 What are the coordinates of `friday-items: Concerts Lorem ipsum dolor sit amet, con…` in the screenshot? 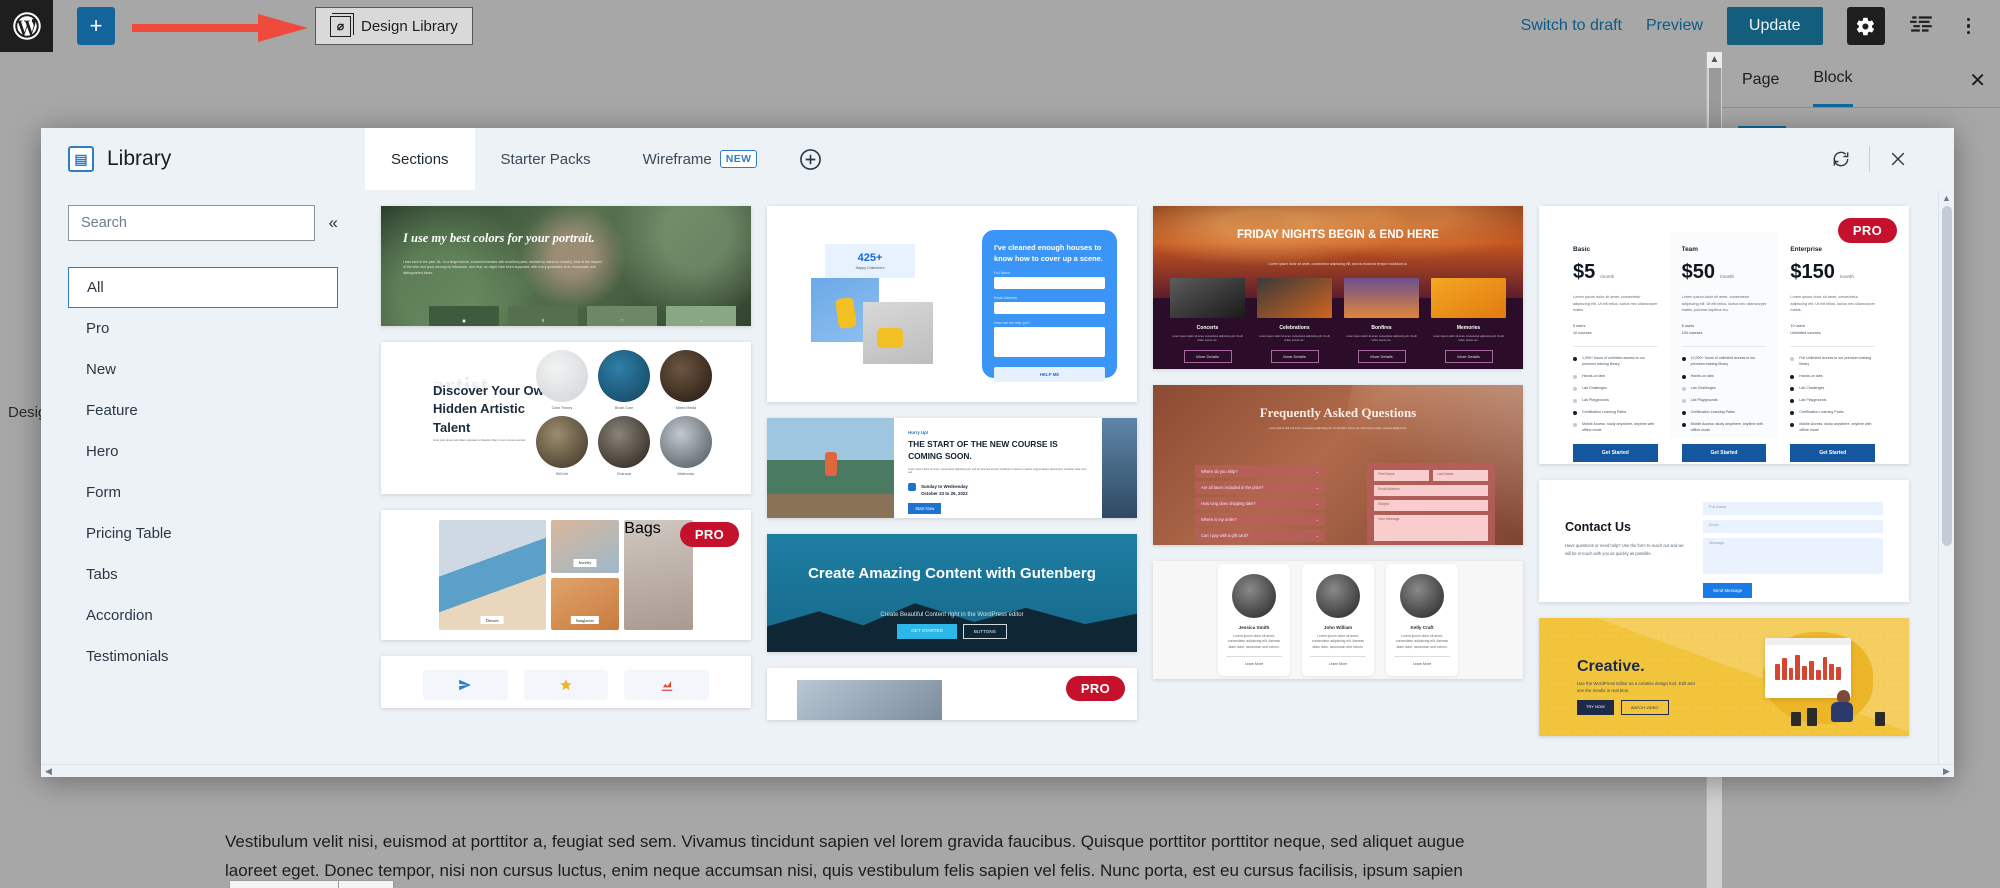 It's located at (1338, 320).